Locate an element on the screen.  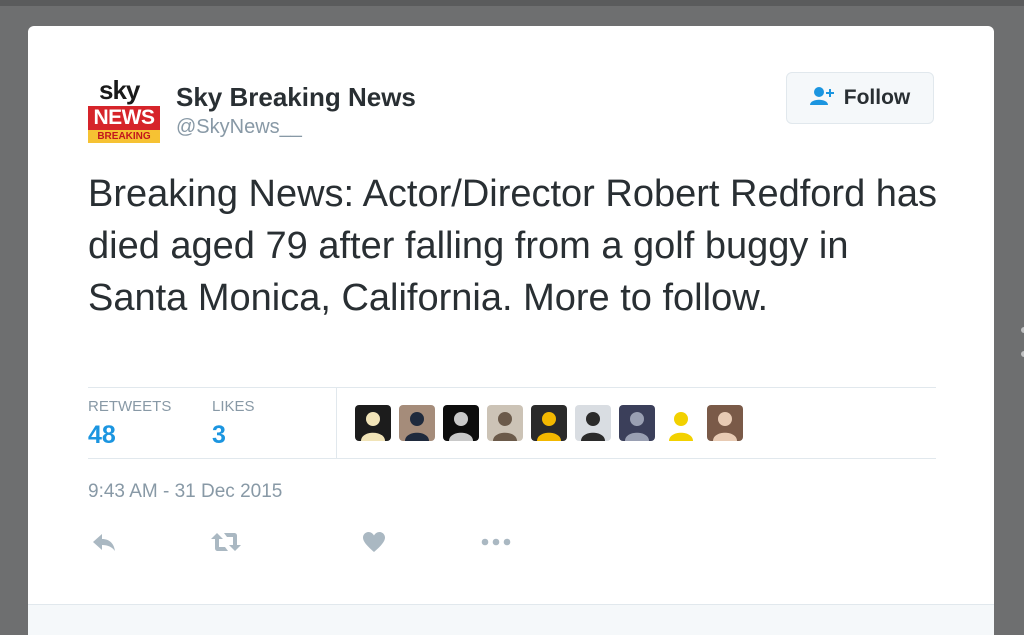
retweets-stat: RETWEETS 48 is located at coordinates (129, 424).